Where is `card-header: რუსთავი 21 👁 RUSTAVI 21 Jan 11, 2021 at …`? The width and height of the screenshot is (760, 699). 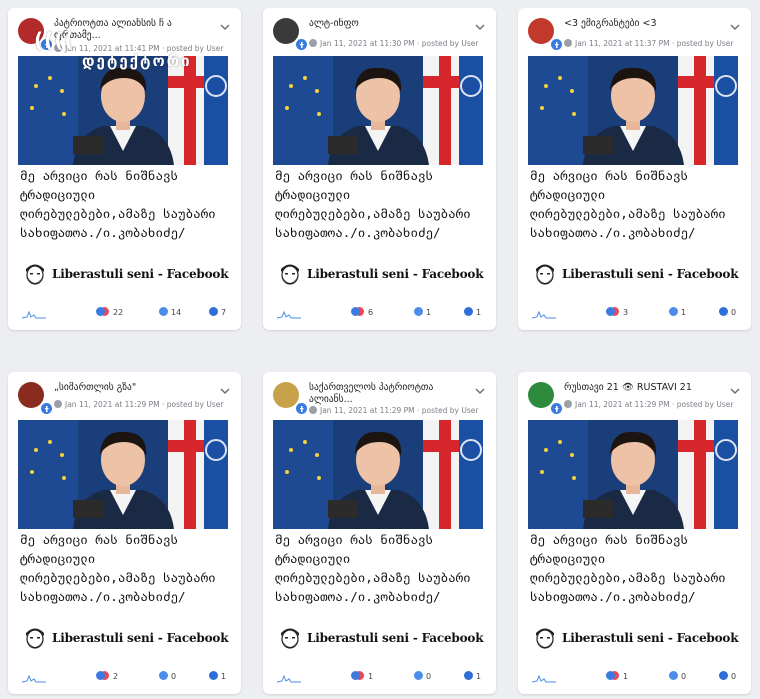
card-header: რუსთავი 21 👁 RUSTAVI 21 Jan 11, 2021 at … is located at coordinates (634, 395).